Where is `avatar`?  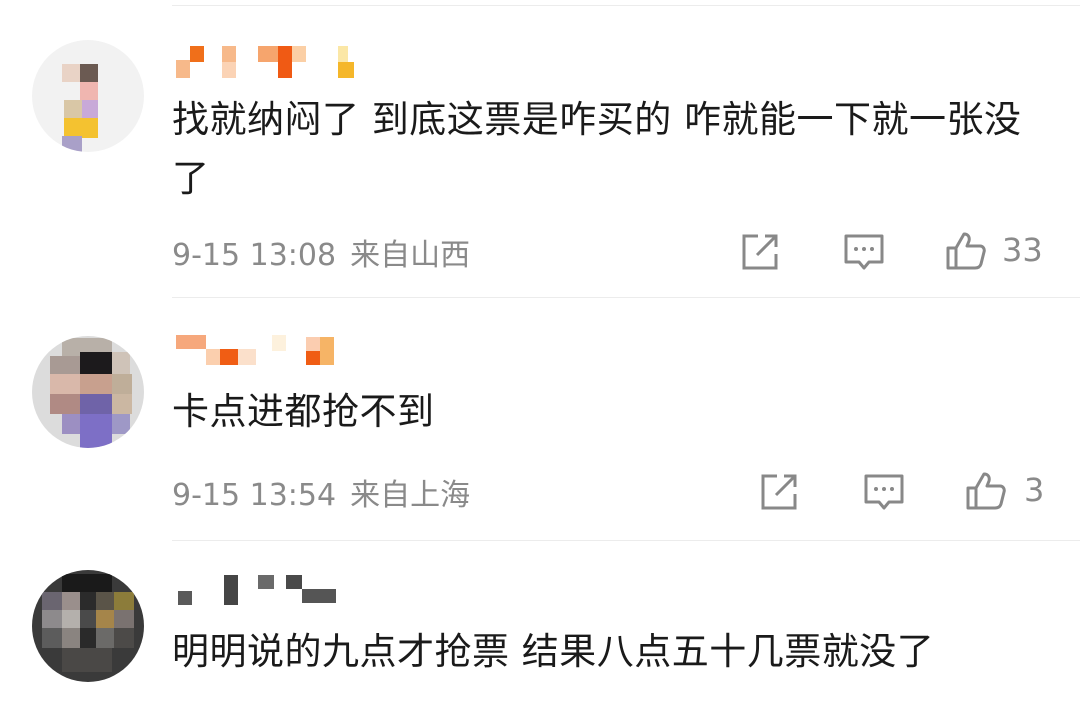 avatar is located at coordinates (88, 626).